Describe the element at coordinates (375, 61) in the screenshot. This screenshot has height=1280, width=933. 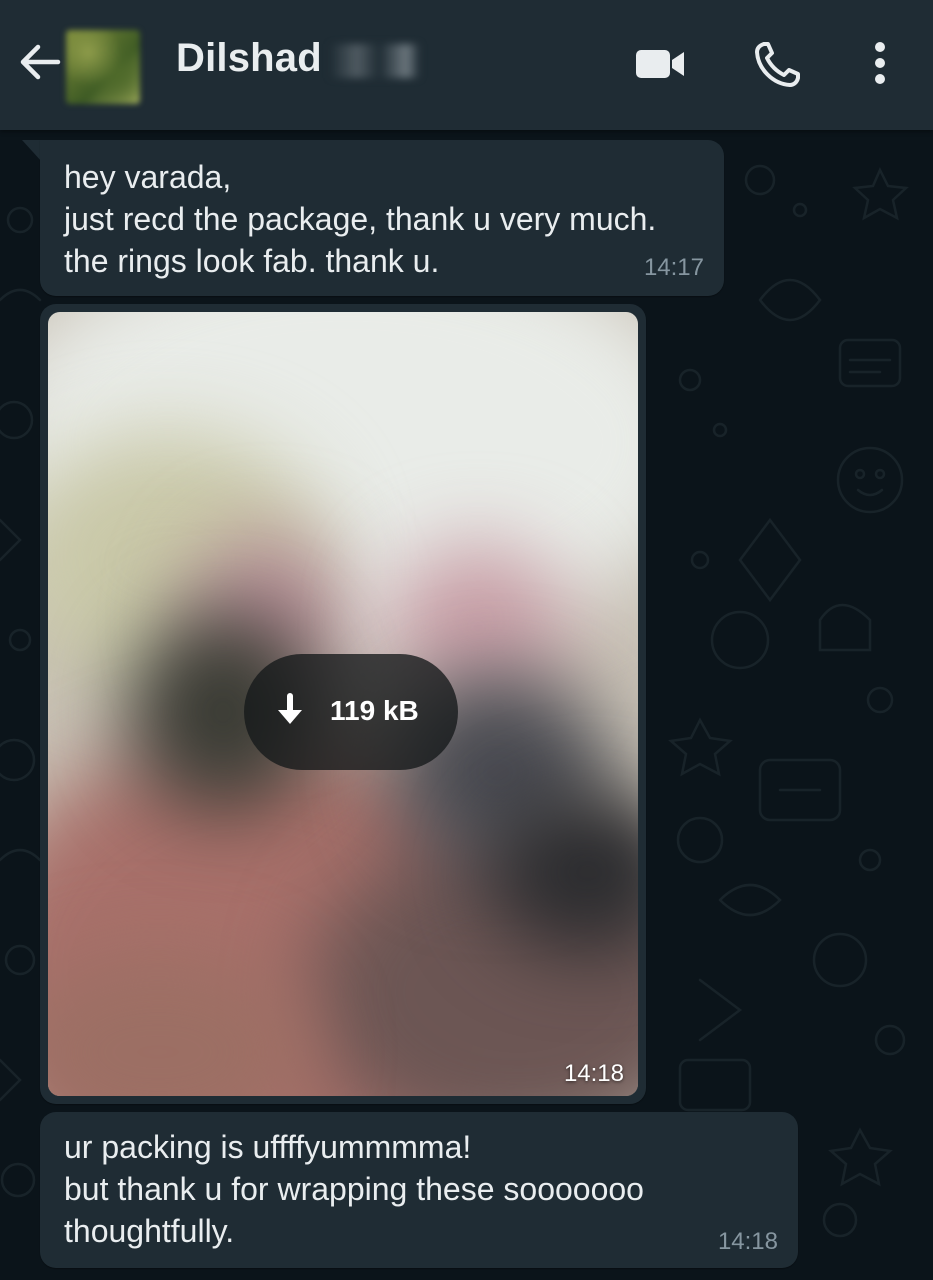
I see `redacted-name-part` at that location.